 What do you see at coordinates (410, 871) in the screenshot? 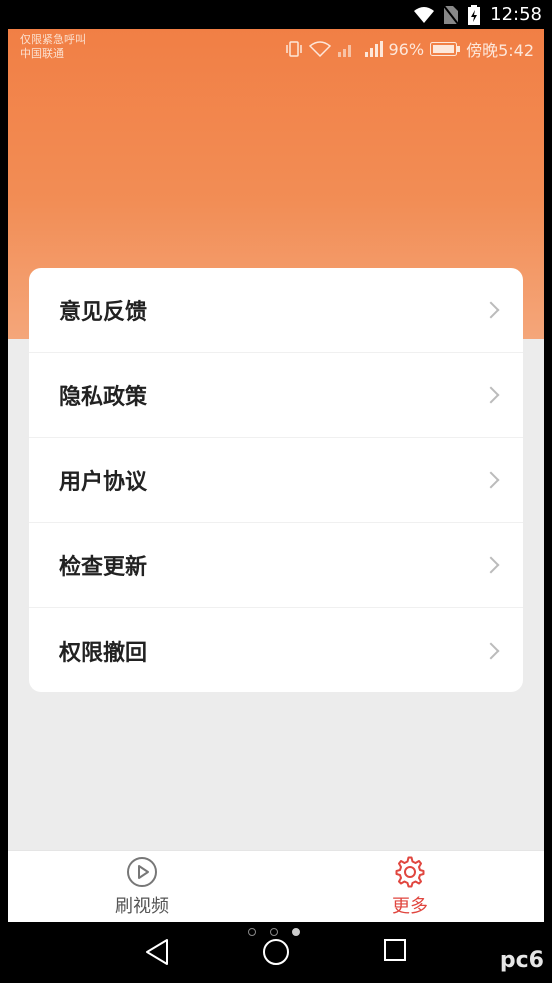
I see `gear-icon` at bounding box center [410, 871].